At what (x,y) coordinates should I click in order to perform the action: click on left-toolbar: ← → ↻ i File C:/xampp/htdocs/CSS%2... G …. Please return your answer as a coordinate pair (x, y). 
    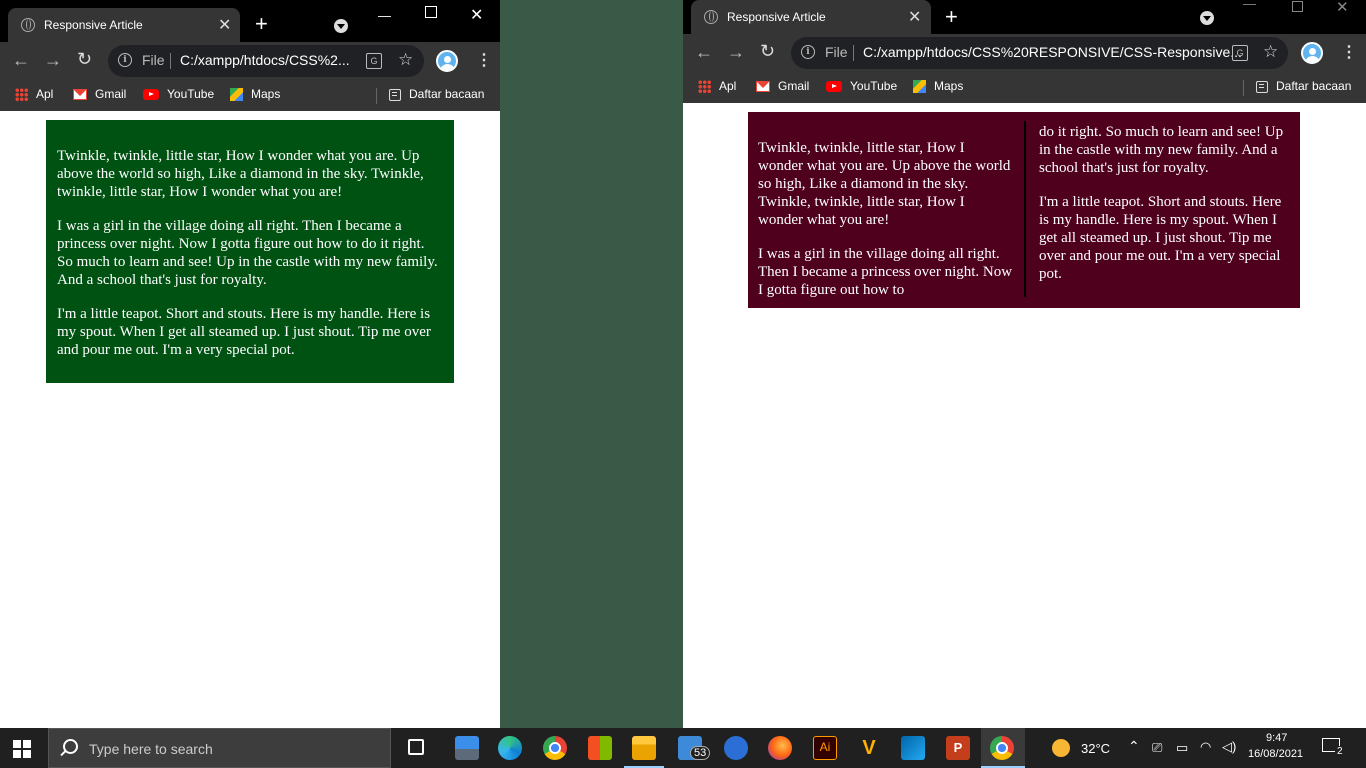
    Looking at the image, I should click on (250, 61).